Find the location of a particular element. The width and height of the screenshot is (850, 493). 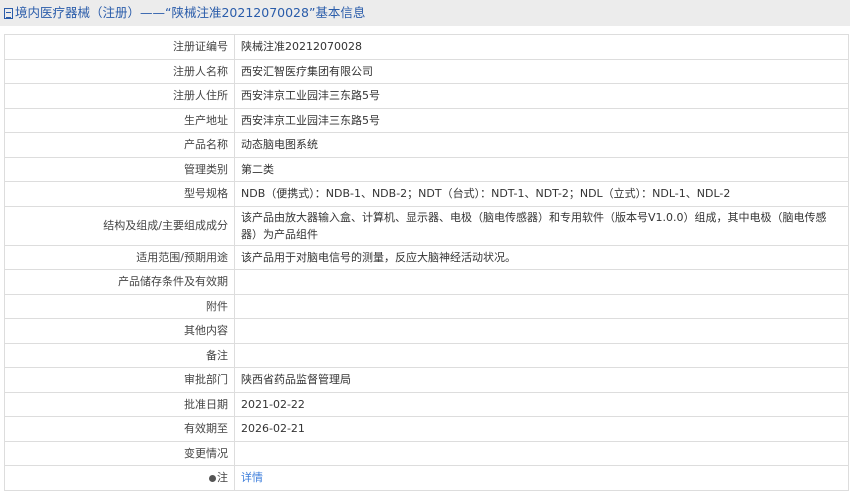

table-row: 注册证编号 陕械注准20212070028 is located at coordinates (426, 47).